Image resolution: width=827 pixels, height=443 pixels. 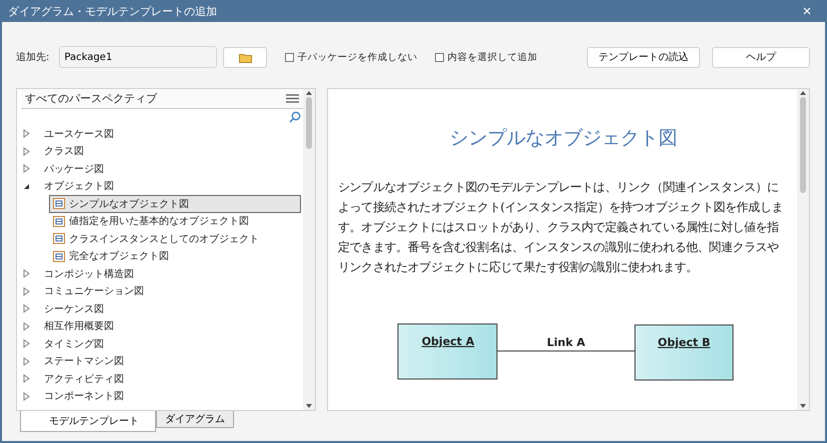 What do you see at coordinates (566, 342) in the screenshot?
I see `link-label: Link A` at bounding box center [566, 342].